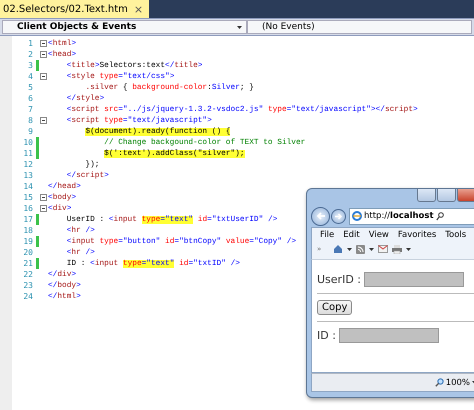 The width and height of the screenshot is (474, 410). Describe the element at coordinates (338, 249) in the screenshot. I see `home-icon` at that location.